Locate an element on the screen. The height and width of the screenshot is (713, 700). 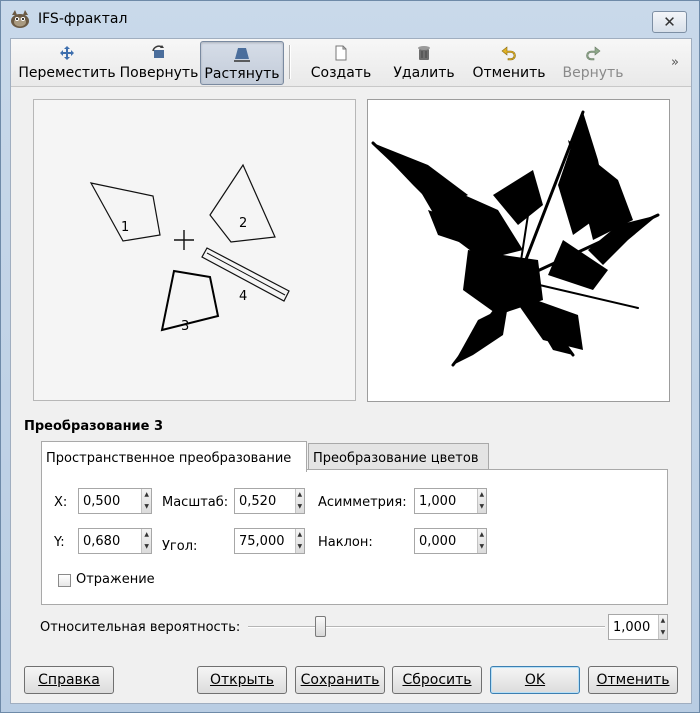
asymmetry-input is located at coordinates (446, 501).